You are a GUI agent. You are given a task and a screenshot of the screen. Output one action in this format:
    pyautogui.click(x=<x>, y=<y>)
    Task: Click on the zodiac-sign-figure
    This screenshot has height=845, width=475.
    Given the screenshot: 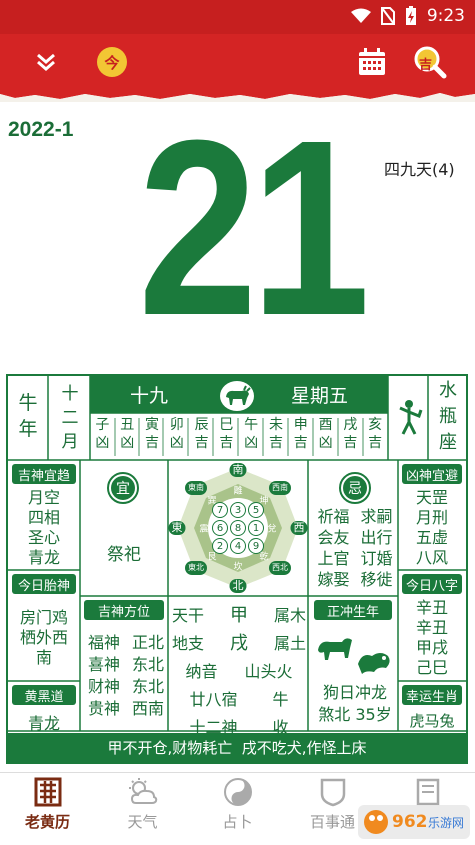 What is the action you would take?
    pyautogui.click(x=409, y=418)
    